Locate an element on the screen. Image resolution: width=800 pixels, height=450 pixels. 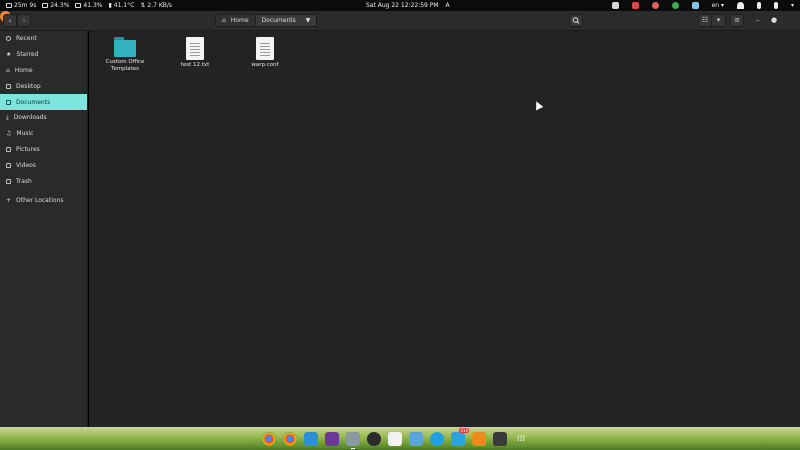
dock: 410 ⁞⁞⁞ is located at coordinates (400, 438).